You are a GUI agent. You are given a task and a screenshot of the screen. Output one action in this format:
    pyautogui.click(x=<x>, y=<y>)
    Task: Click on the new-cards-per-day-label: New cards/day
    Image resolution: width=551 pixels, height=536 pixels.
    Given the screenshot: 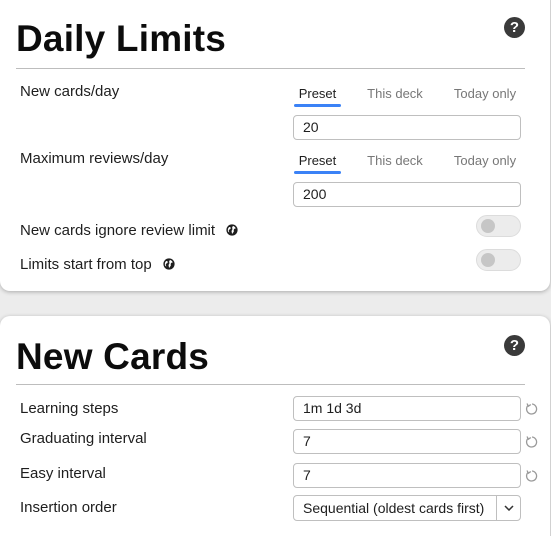 What is the action you would take?
    pyautogui.click(x=70, y=91)
    